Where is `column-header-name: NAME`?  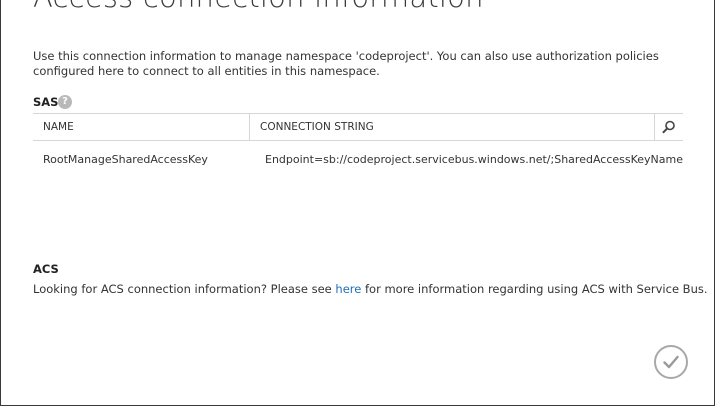
column-header-name: NAME is located at coordinates (58, 127).